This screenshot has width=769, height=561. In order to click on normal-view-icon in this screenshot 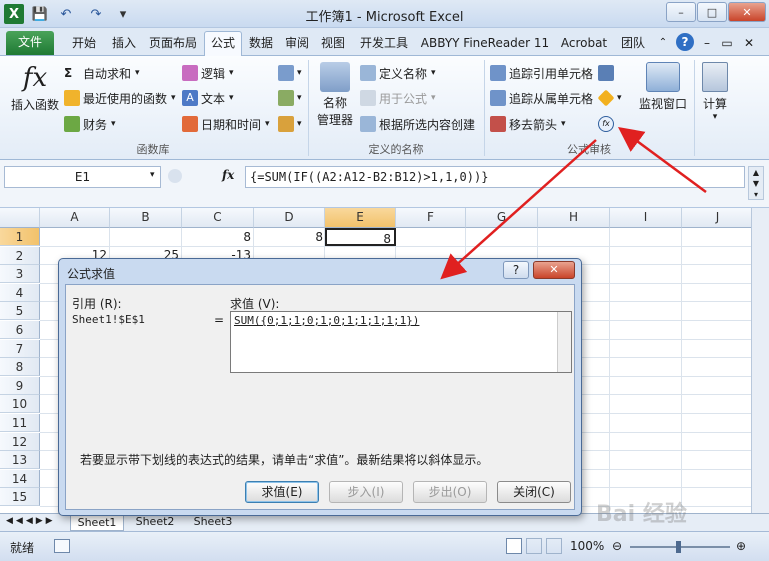, I will do `click(514, 546)`.